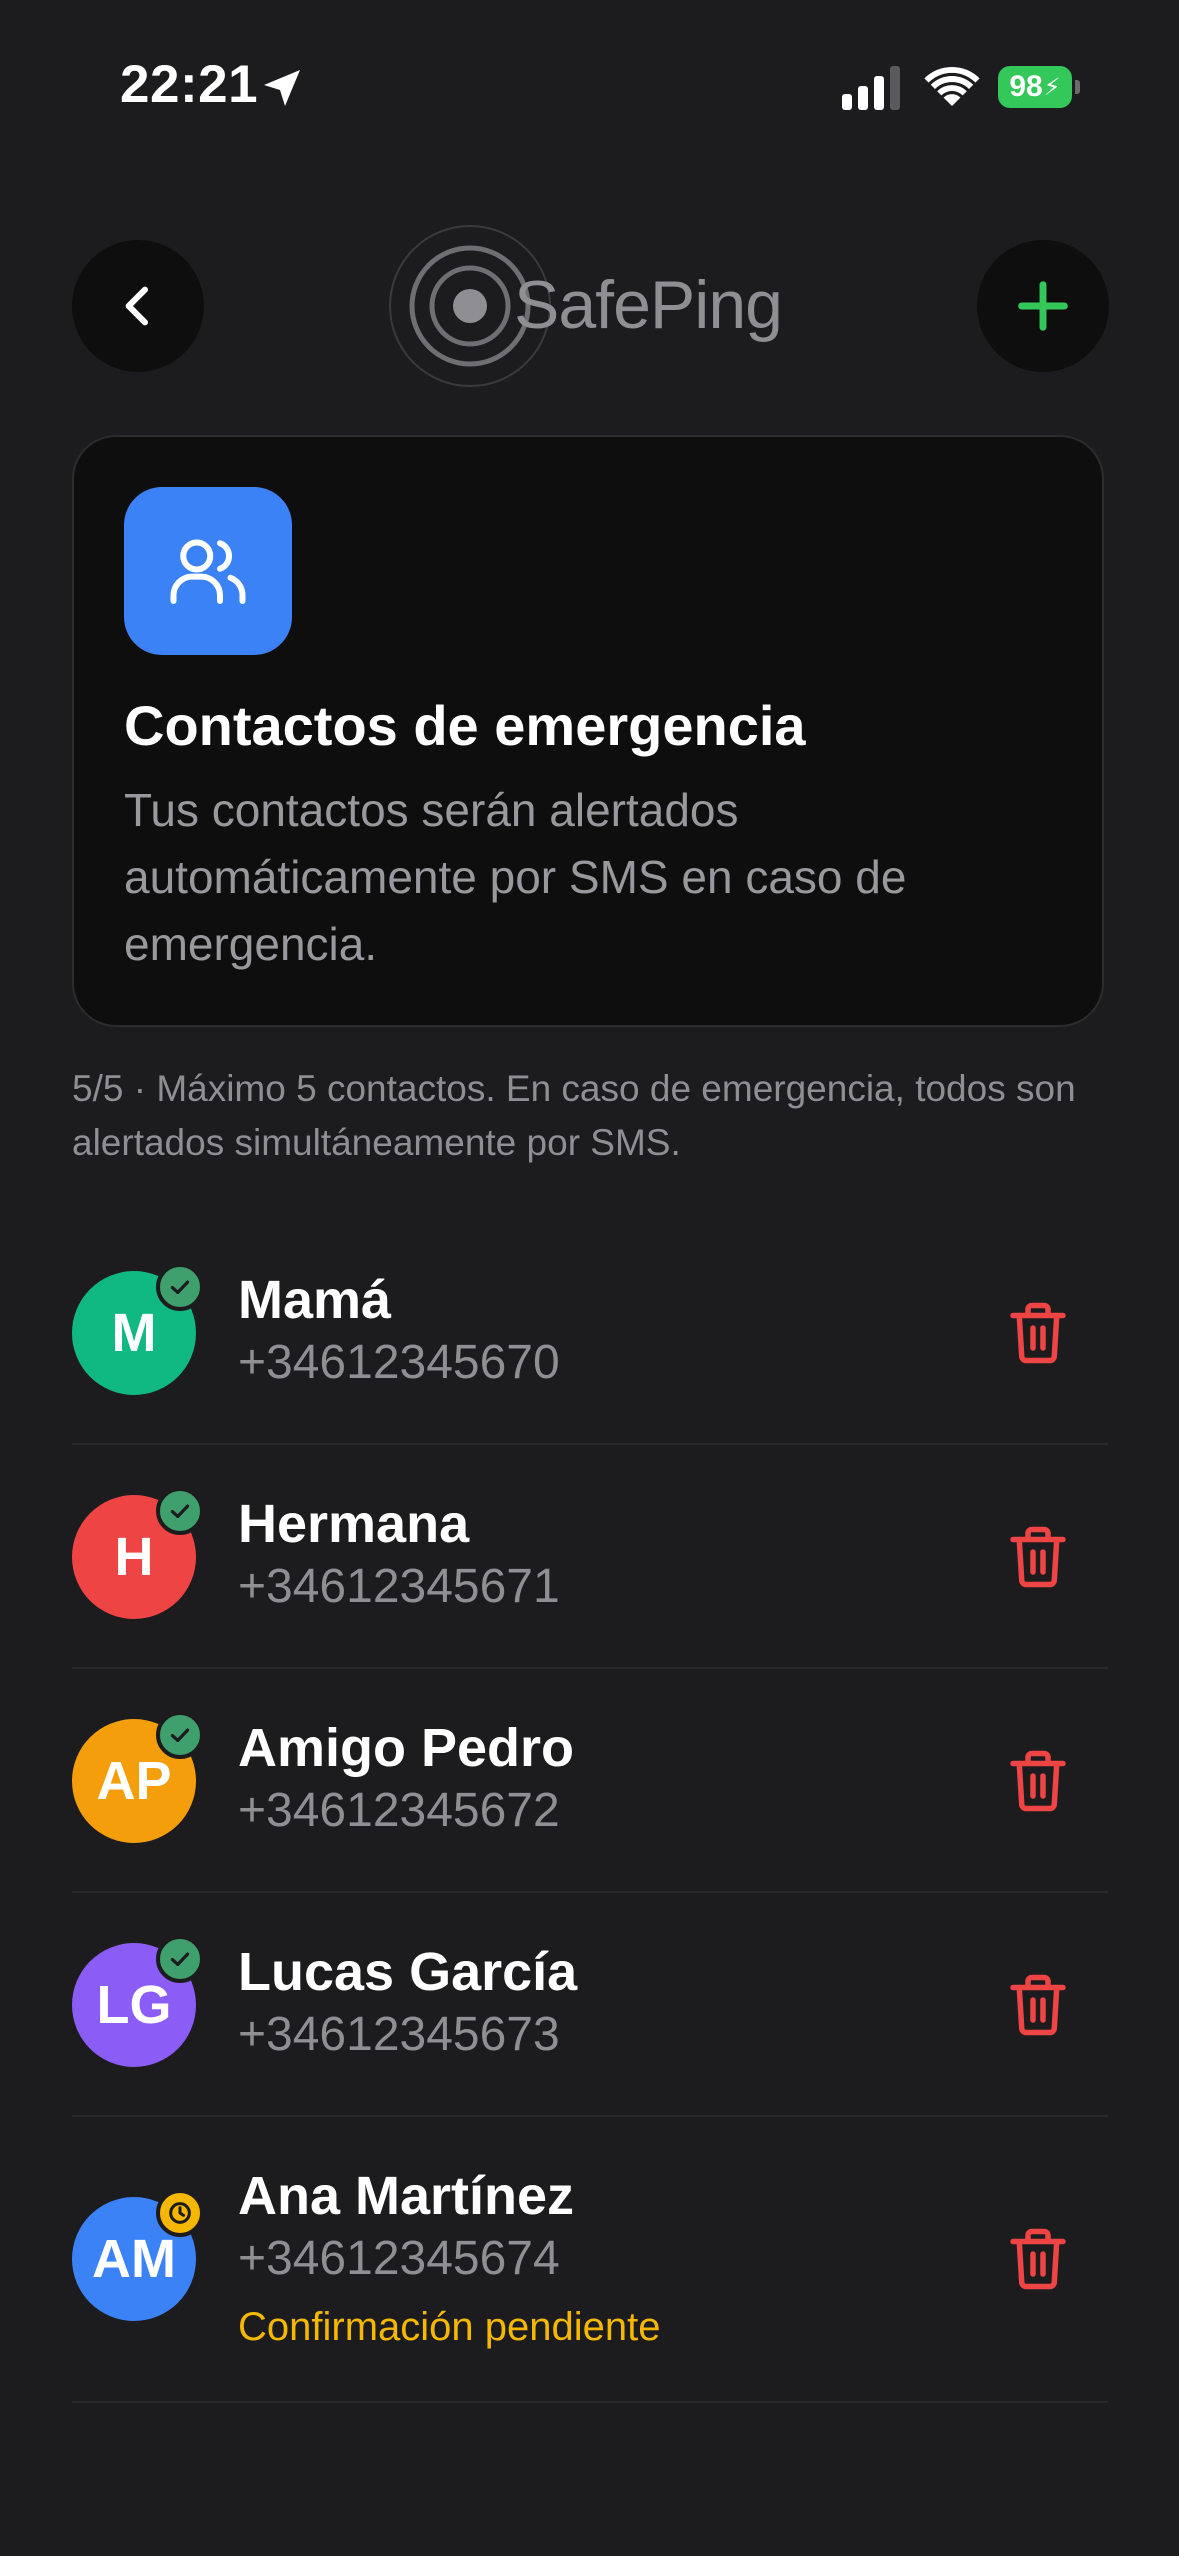  Describe the element at coordinates (315, 1300) in the screenshot. I see `contact-name: Mamá` at that location.